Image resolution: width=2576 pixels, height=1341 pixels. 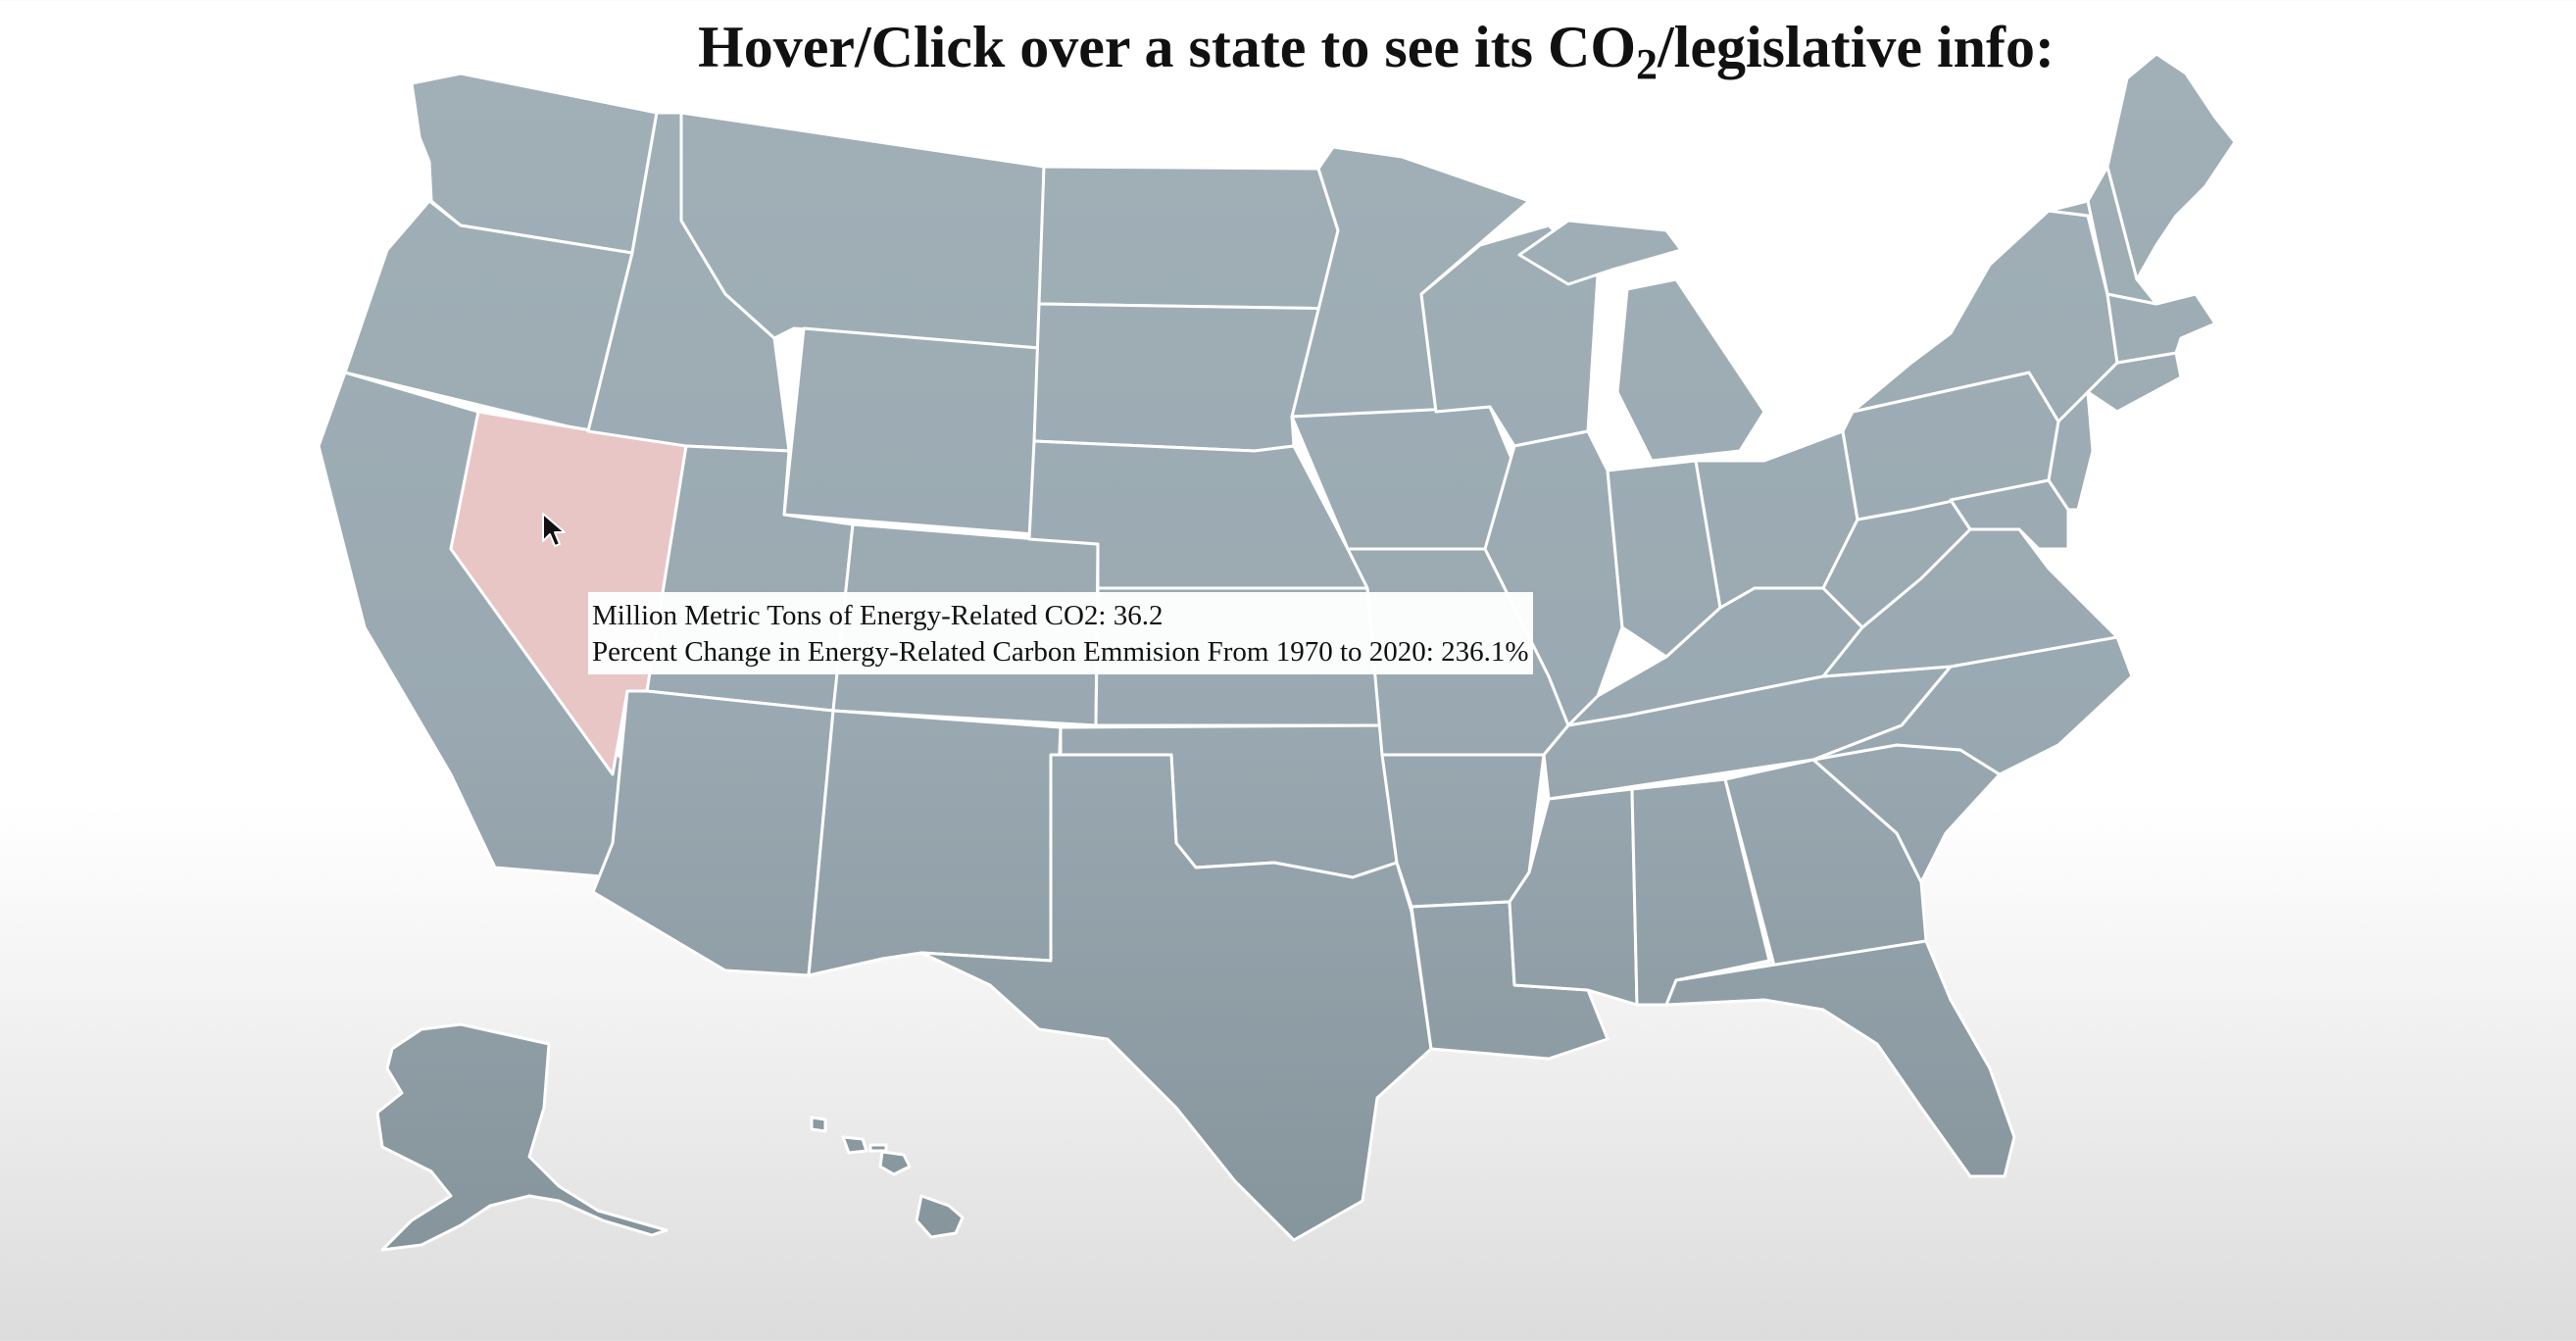 I want to click on arrow-pointer-icon, so click(x=554, y=530).